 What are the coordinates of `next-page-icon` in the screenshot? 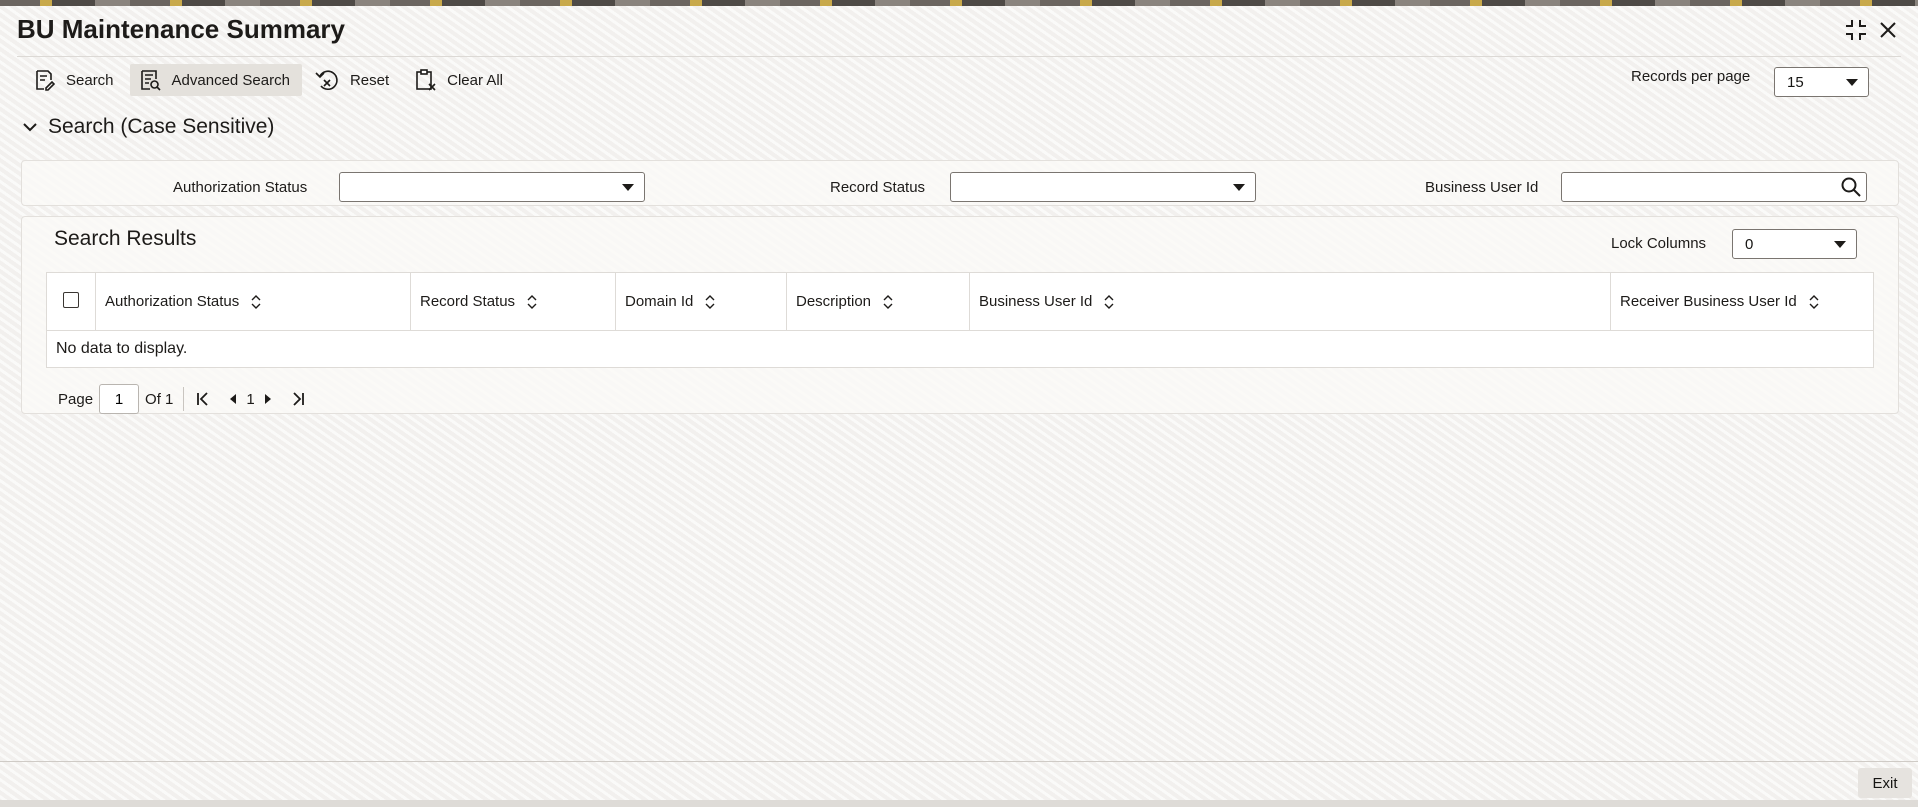 It's located at (268, 399).